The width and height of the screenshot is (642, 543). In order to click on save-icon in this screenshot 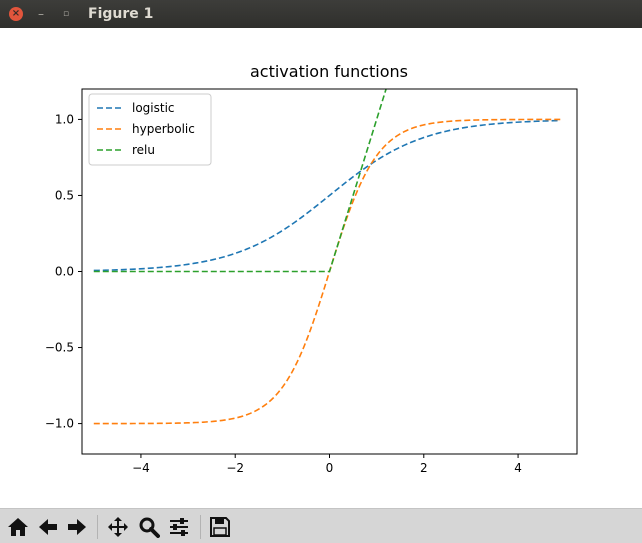, I will do `click(220, 527)`.